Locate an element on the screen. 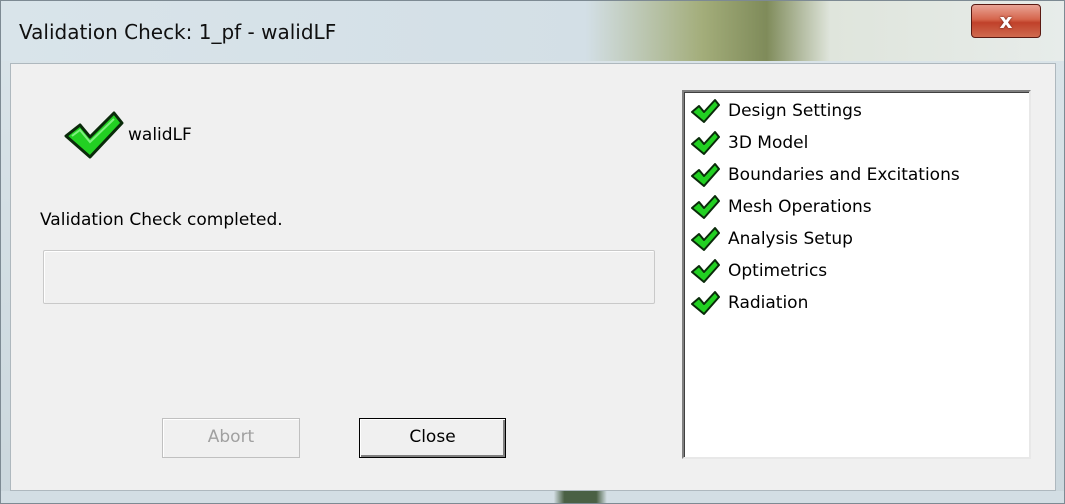 Image resolution: width=1065 pixels, height=504 pixels. list-item: Optimetrics is located at coordinates (855, 271).